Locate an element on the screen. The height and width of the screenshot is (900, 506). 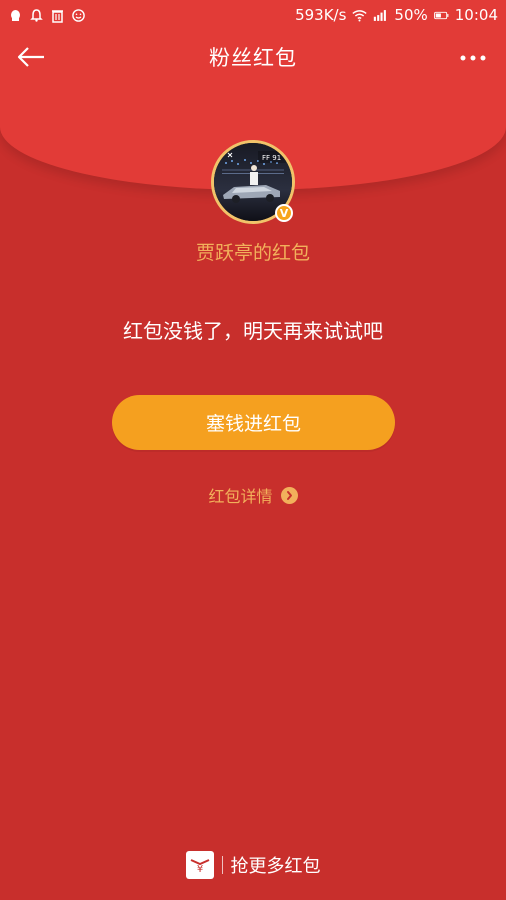
bell-icon is located at coordinates (36, 15).